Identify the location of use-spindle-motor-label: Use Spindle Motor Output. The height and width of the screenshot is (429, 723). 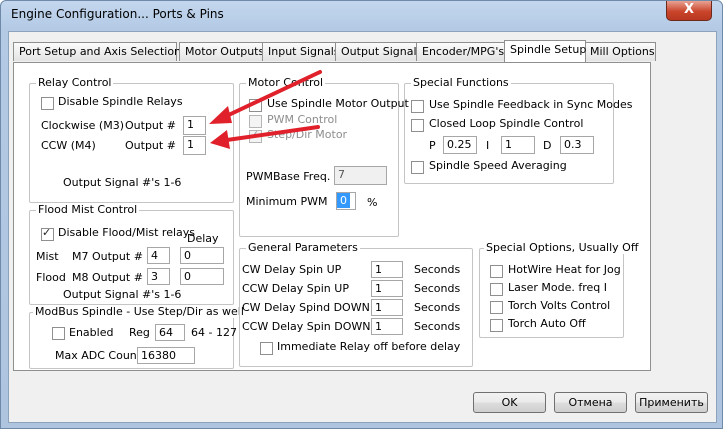
(338, 103).